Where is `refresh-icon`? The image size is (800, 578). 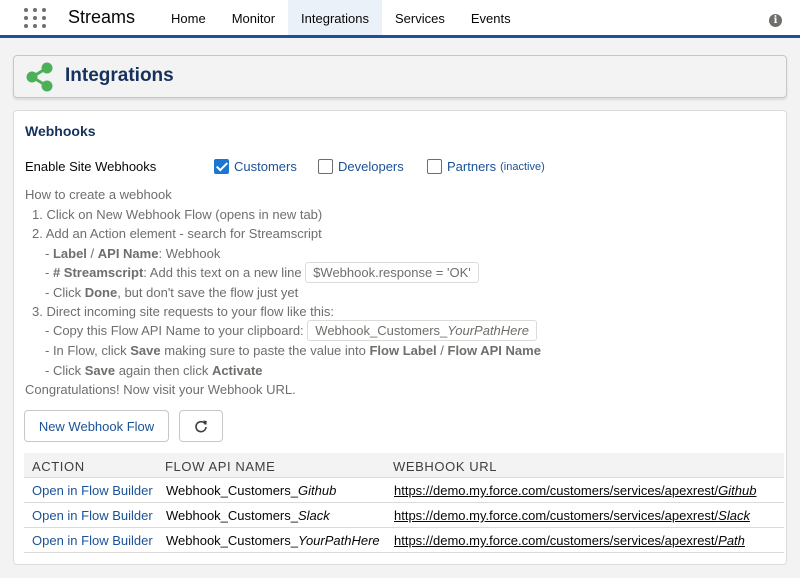
refresh-icon is located at coordinates (201, 426).